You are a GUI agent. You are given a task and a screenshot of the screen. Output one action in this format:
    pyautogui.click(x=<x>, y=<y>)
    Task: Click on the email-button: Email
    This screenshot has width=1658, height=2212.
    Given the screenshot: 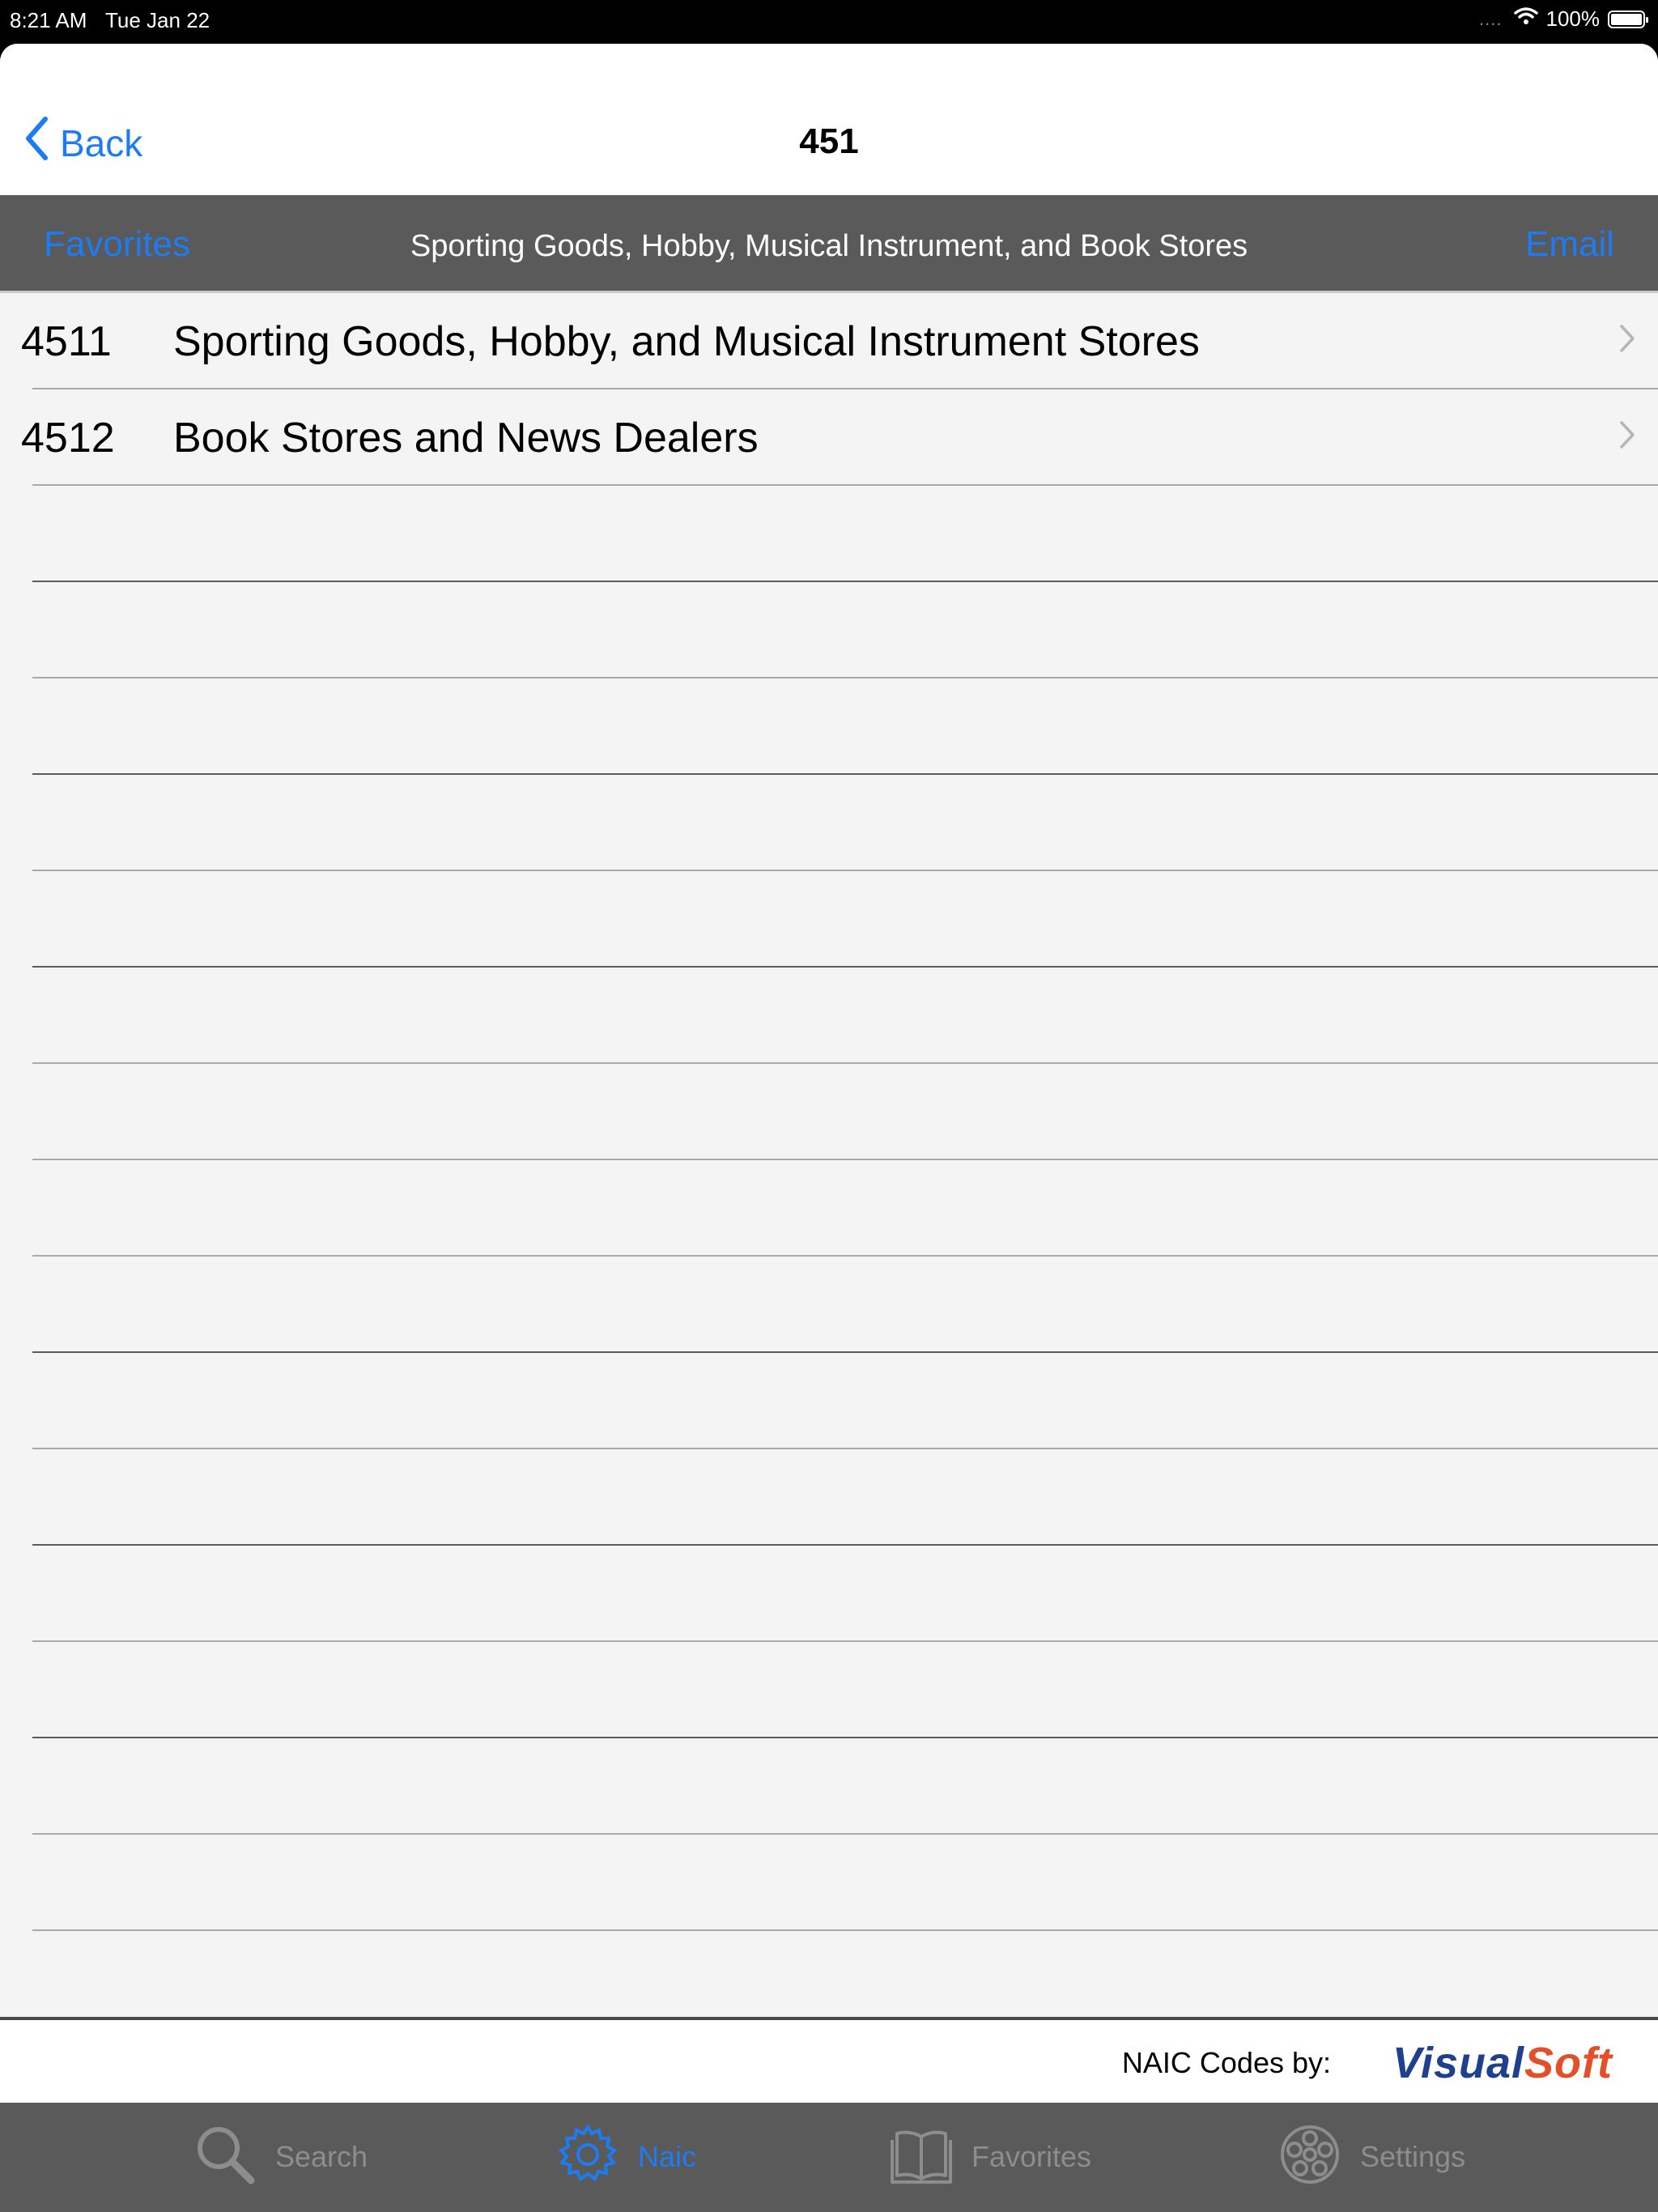 What is the action you would take?
    pyautogui.click(x=1569, y=244)
    